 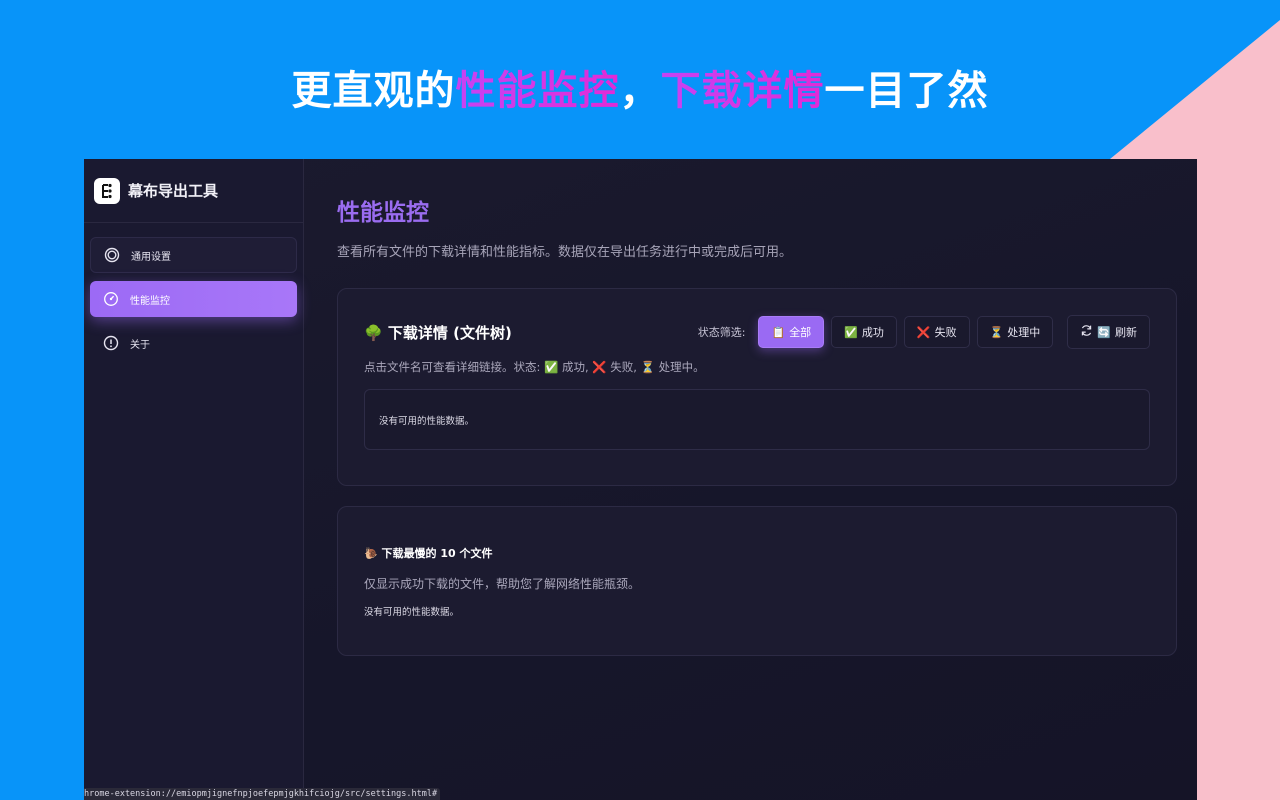 What do you see at coordinates (449, 332) in the screenshot?
I see `download-card-title-text: 下载详情 (文件树)` at bounding box center [449, 332].